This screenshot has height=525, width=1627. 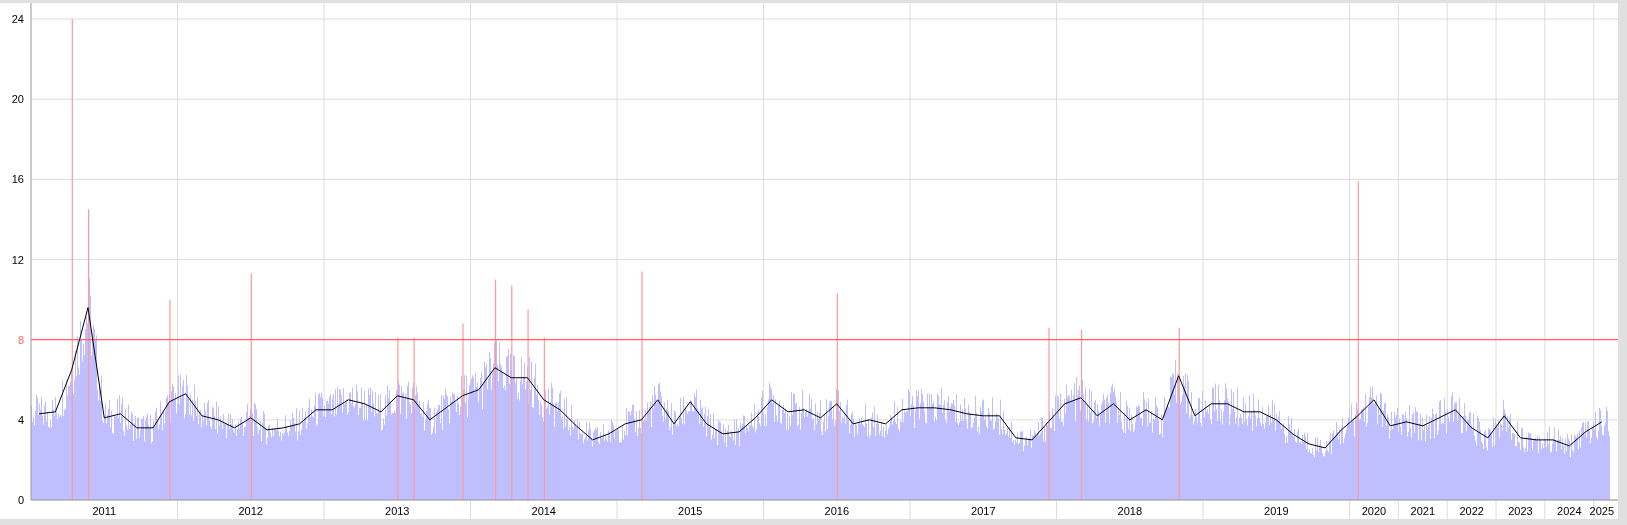 What do you see at coordinates (1569, 511) in the screenshot?
I see `x-axis-label: 2024` at bounding box center [1569, 511].